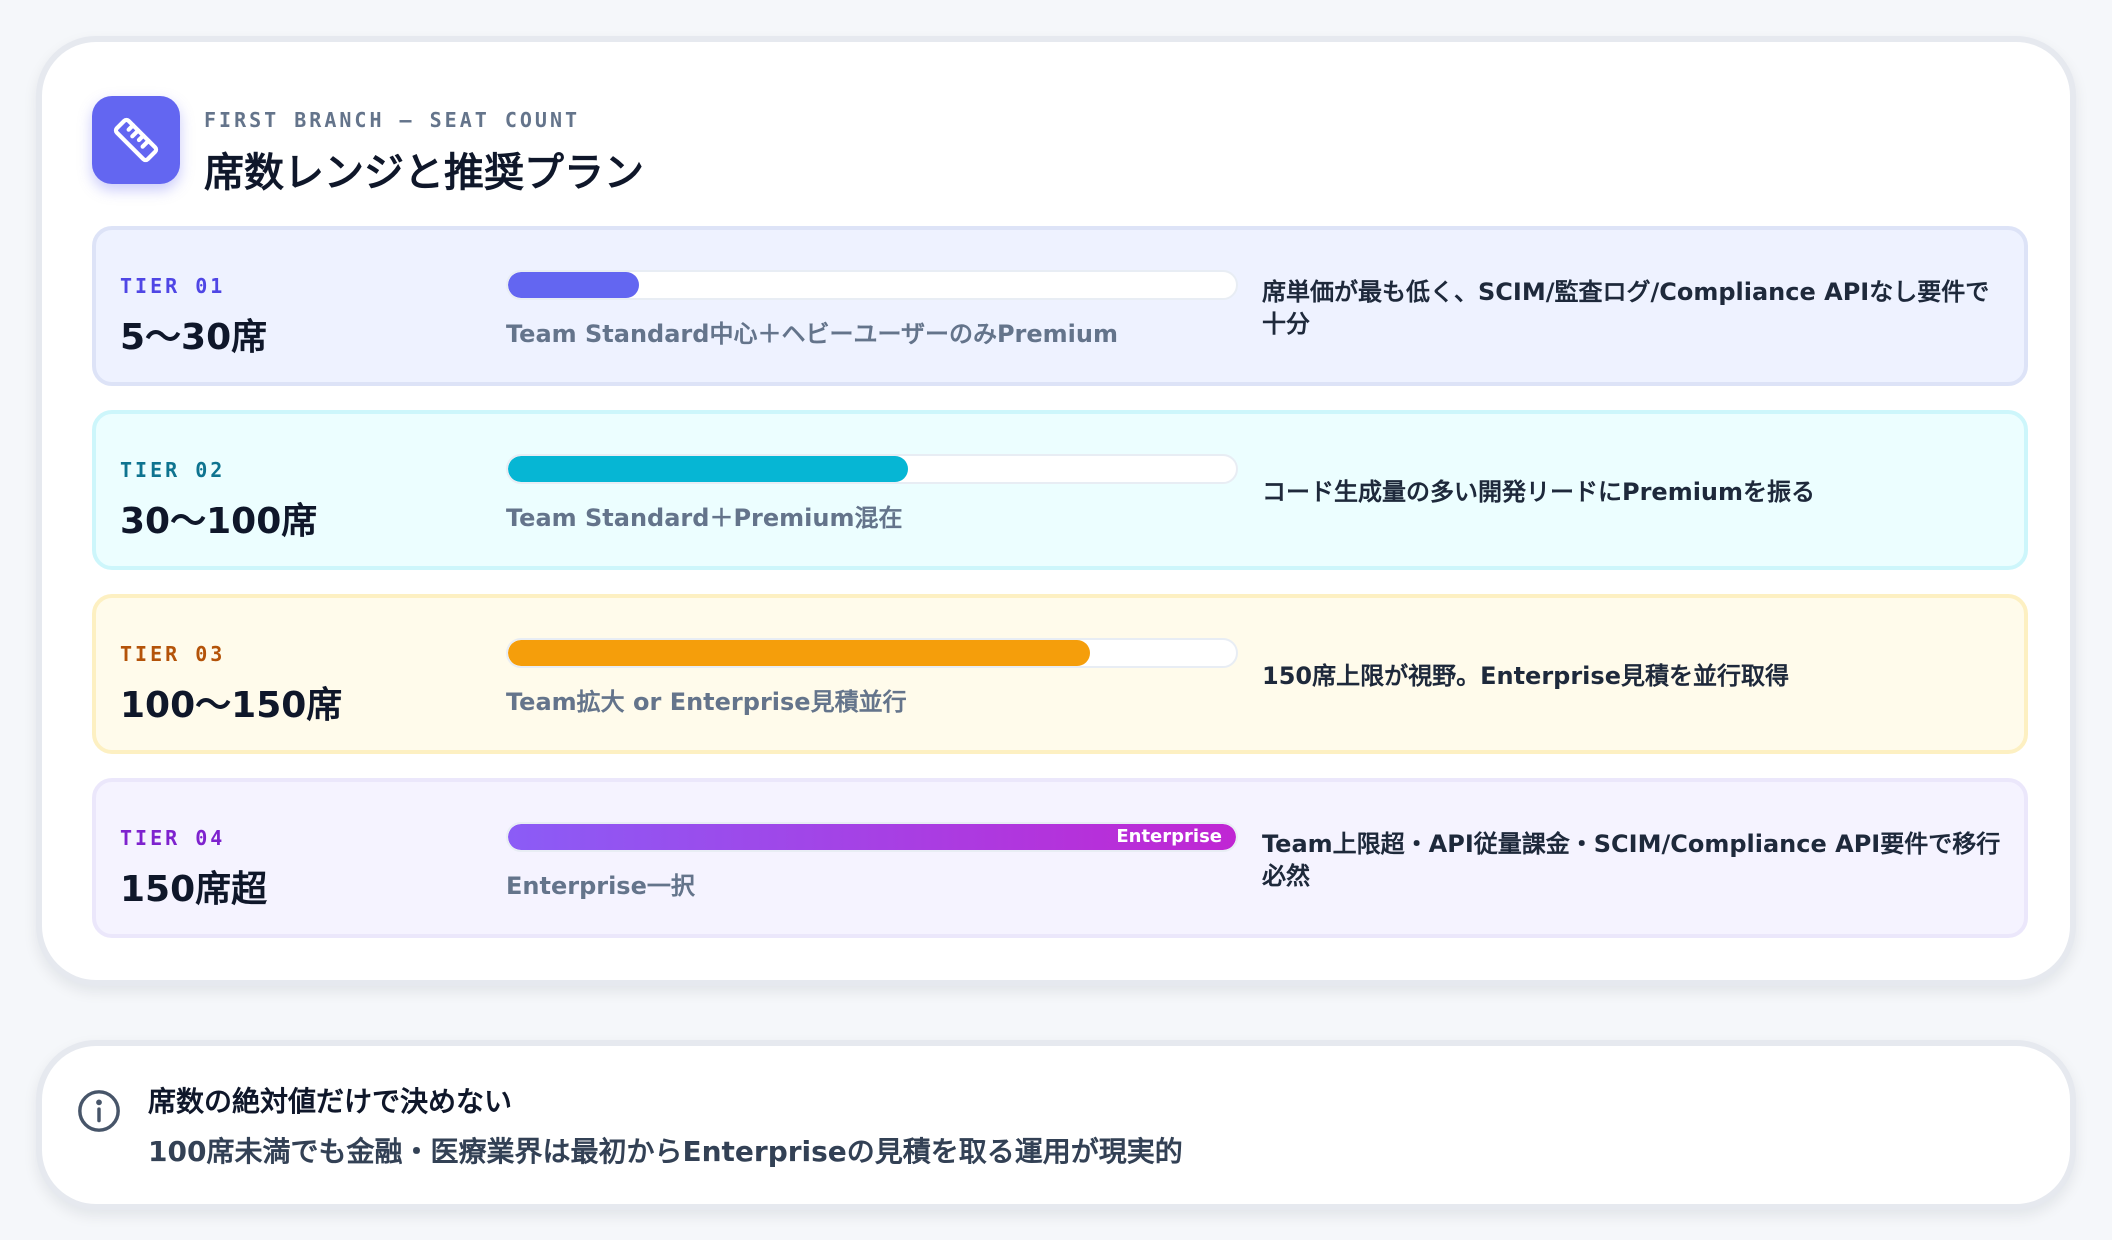 Image resolution: width=2112 pixels, height=1240 pixels. Describe the element at coordinates (99, 1111) in the screenshot. I see `info-circle-icon` at that location.